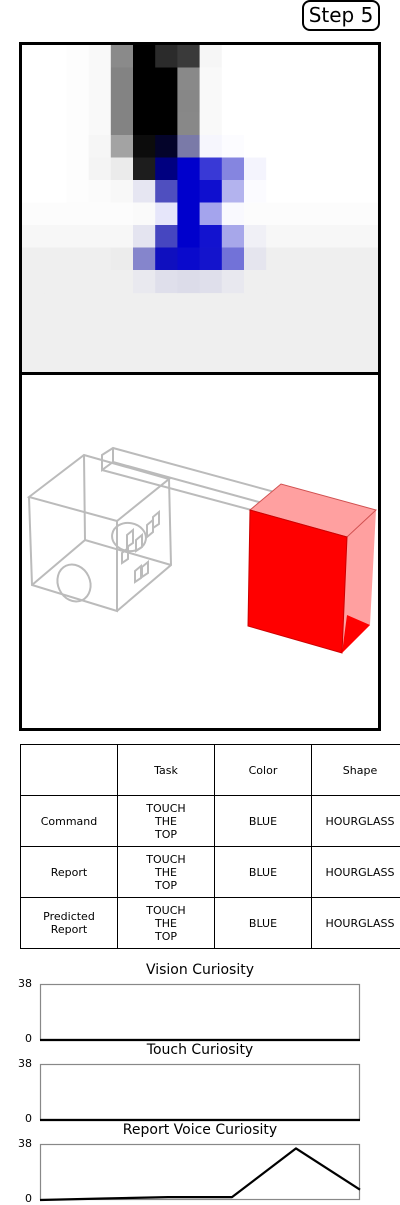 This screenshot has width=400, height=1205. What do you see at coordinates (69, 872) in the screenshot?
I see `row-label-cell: Report` at bounding box center [69, 872].